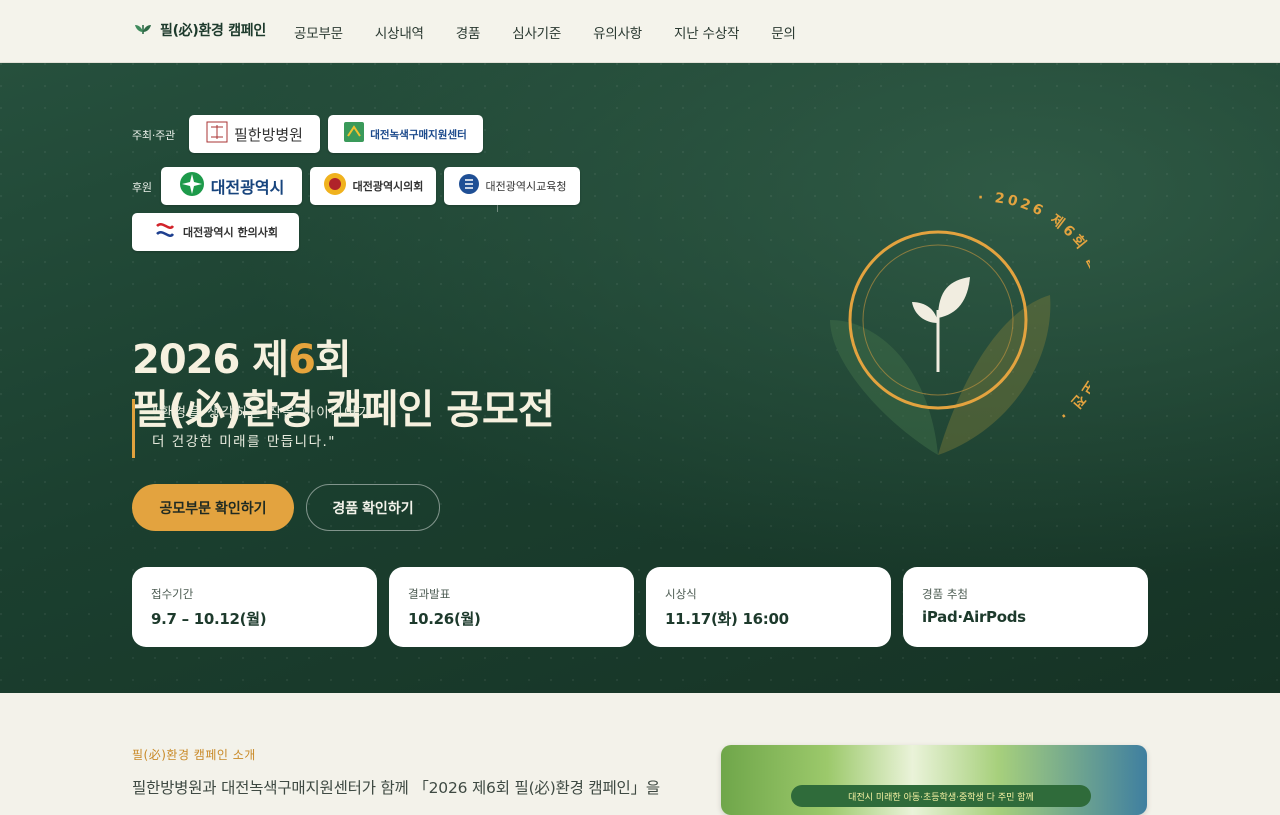 The height and width of the screenshot is (815, 1280). I want to click on sponsor-logo-daejeon-city: 대전광역시, so click(231, 186).